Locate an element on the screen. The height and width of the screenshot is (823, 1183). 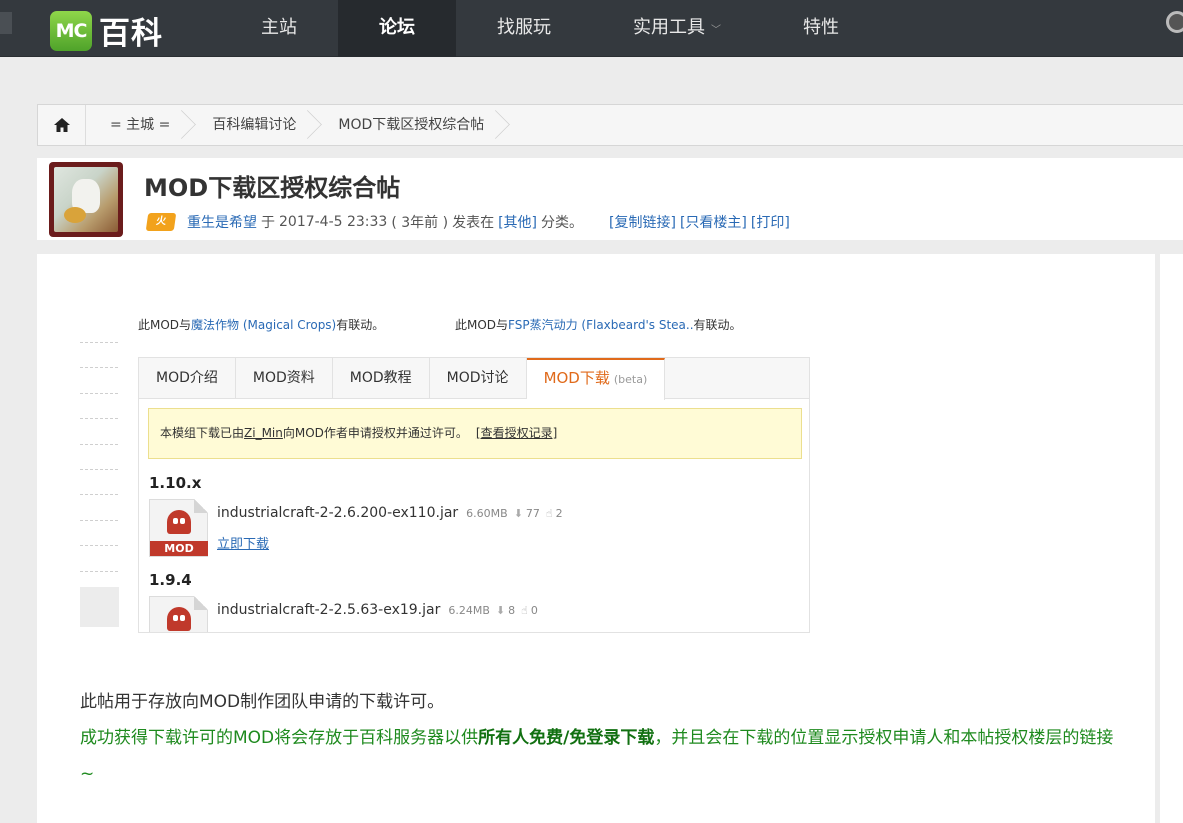
related-mod-link: FSP蒸汽动力 (Flaxbeard's Stea.. is located at coordinates (600, 325).